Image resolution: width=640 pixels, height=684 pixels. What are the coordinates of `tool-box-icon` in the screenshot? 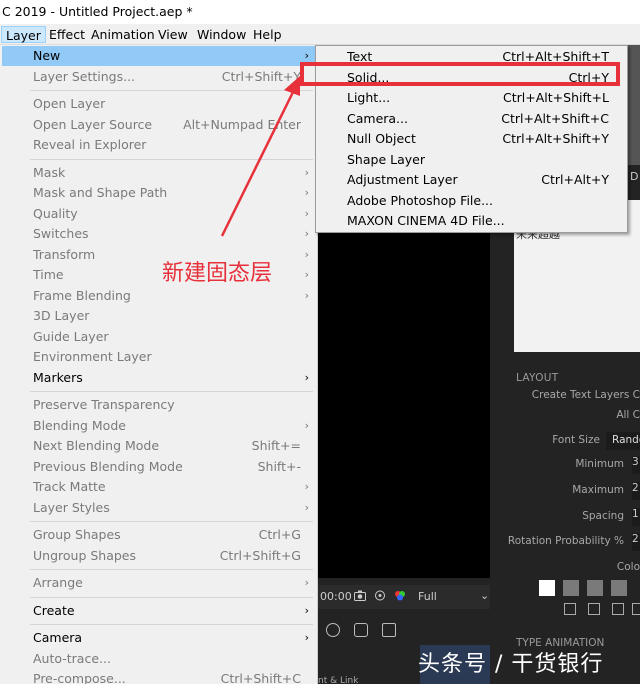 It's located at (361, 630).